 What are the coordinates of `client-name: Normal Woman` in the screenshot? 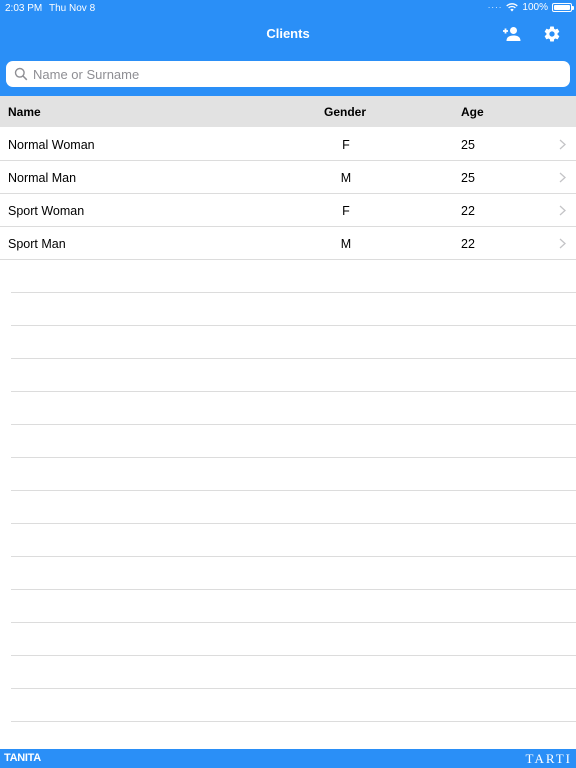 It's located at (51, 145).